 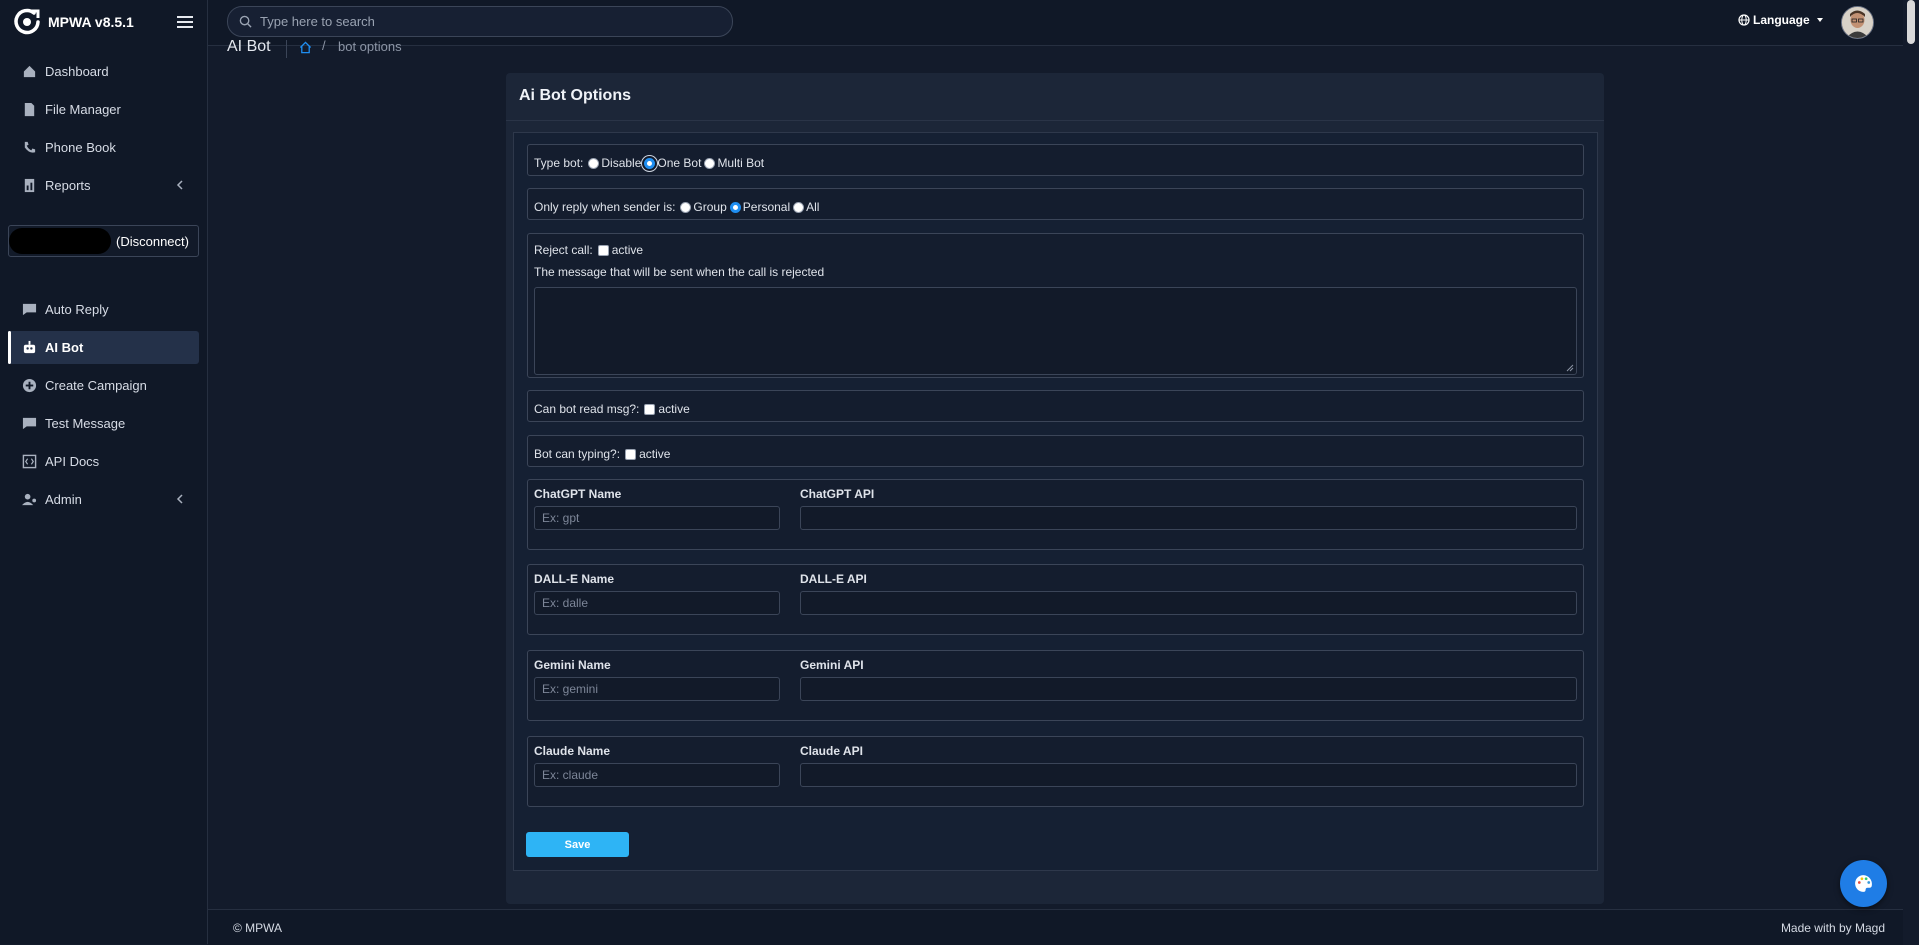 I want to click on sidebar-item-label: Reports, so click(x=68, y=185).